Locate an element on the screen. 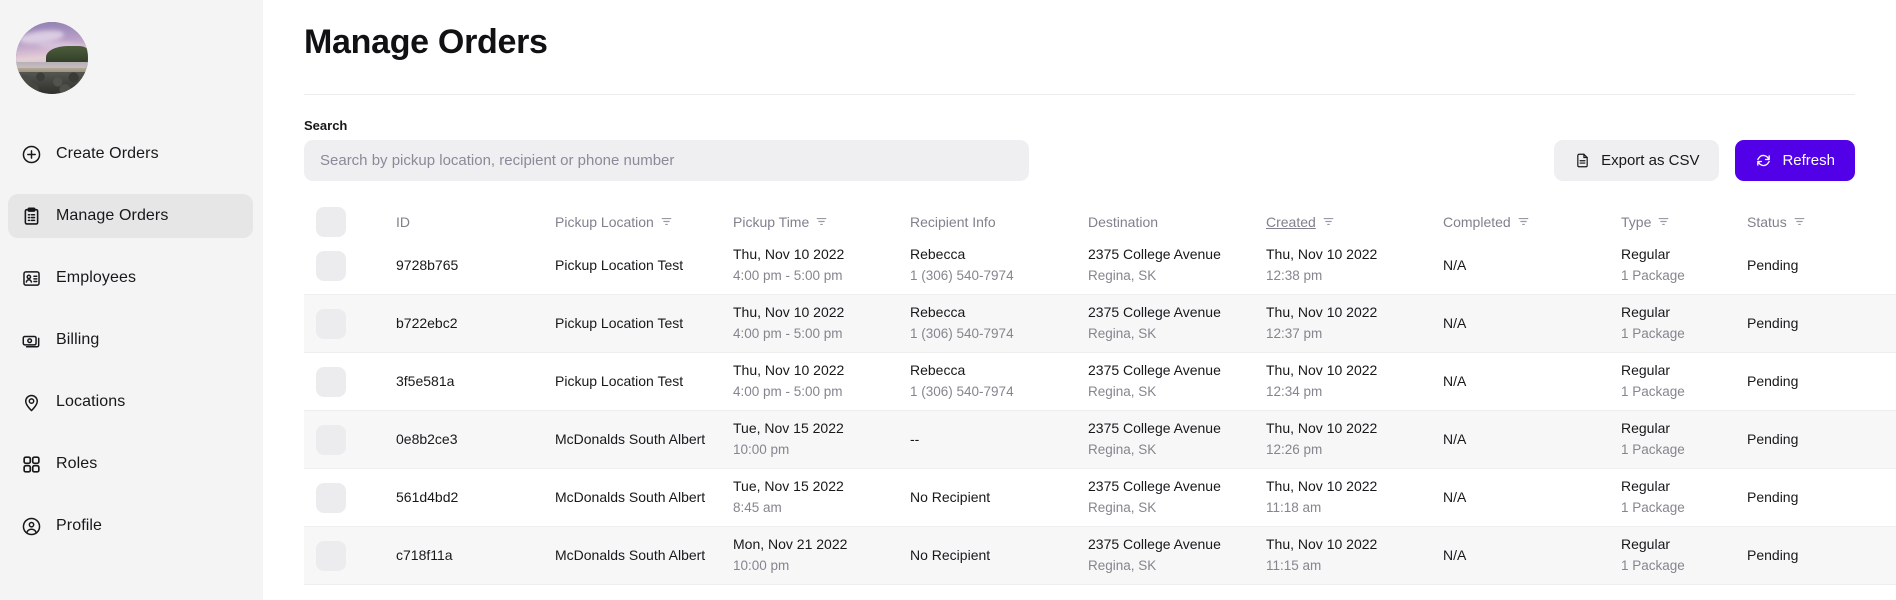 The image size is (1896, 600). sidebar-item-profile: Profile is located at coordinates (130, 526).